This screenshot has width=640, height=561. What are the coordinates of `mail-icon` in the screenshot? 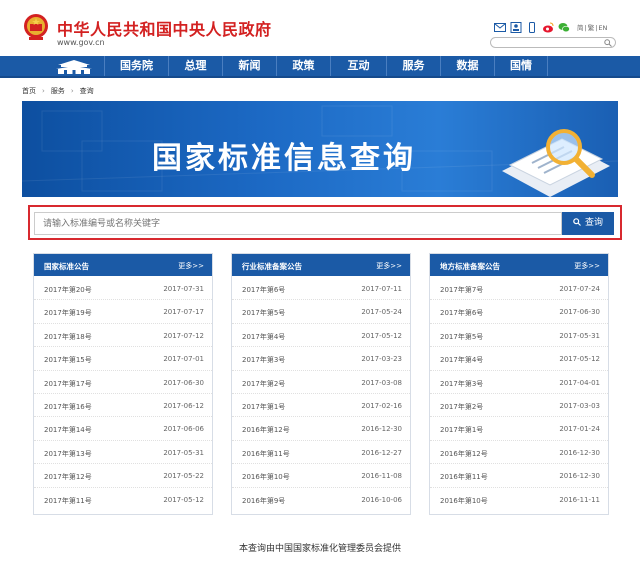 It's located at (500, 27).